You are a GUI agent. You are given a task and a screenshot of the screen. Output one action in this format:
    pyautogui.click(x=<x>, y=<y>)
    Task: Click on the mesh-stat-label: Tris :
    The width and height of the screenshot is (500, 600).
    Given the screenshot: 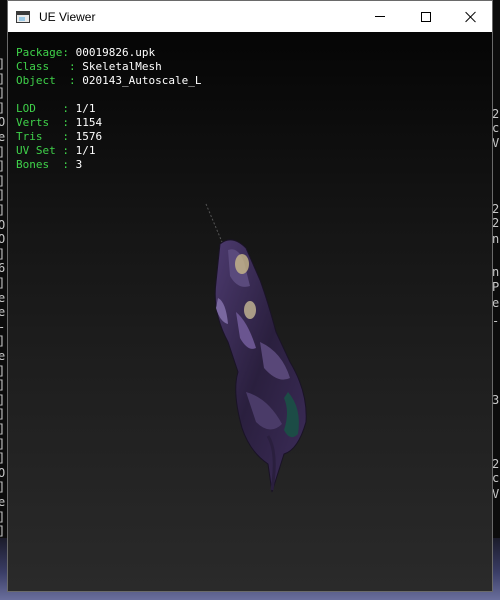 What is the action you would take?
    pyautogui.click(x=46, y=136)
    